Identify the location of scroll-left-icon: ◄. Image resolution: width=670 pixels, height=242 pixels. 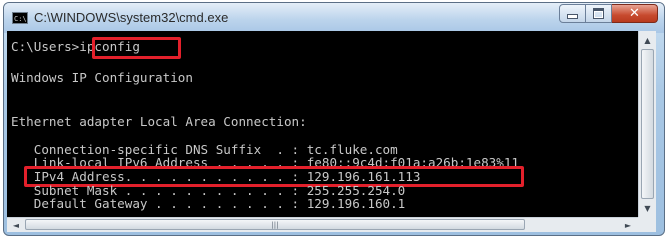
(16, 225).